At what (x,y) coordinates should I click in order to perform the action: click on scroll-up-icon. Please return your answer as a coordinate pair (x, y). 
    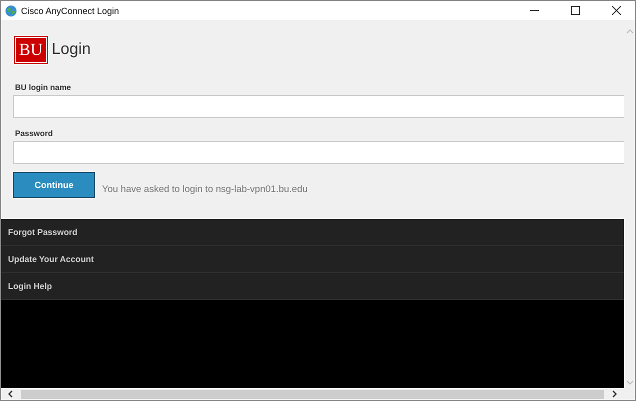
    Looking at the image, I should click on (630, 32).